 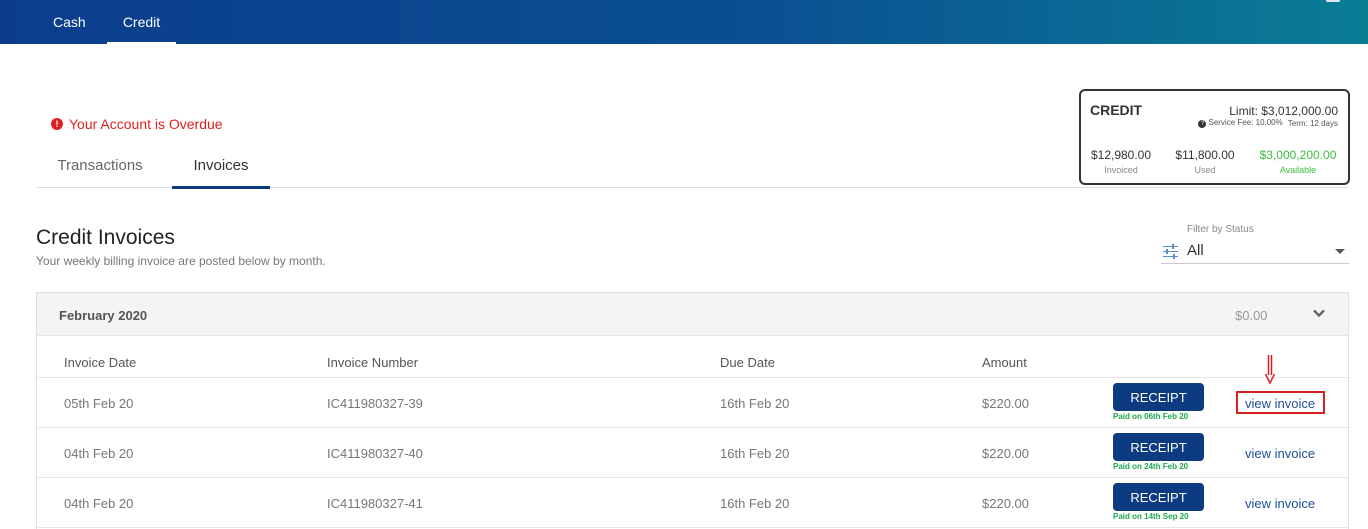 I want to click on stat-invoiced-value: $12,980.00, so click(x=1121, y=155).